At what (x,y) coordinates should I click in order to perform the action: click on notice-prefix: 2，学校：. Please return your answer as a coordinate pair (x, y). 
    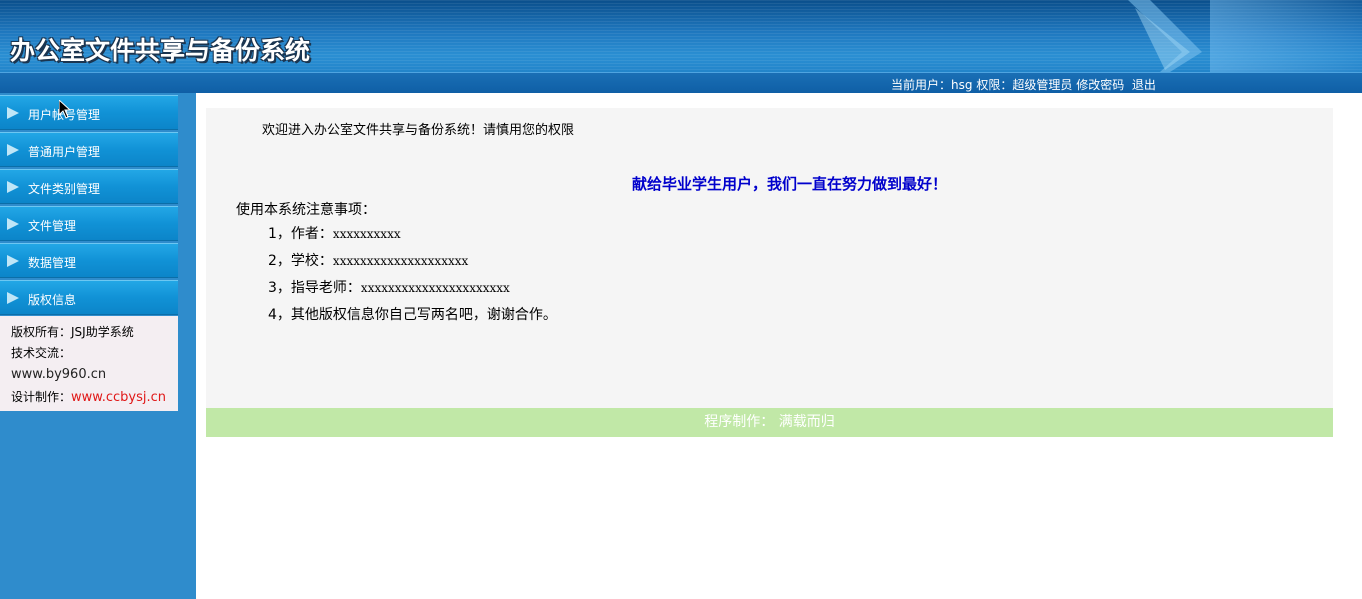
    Looking at the image, I should click on (300, 261).